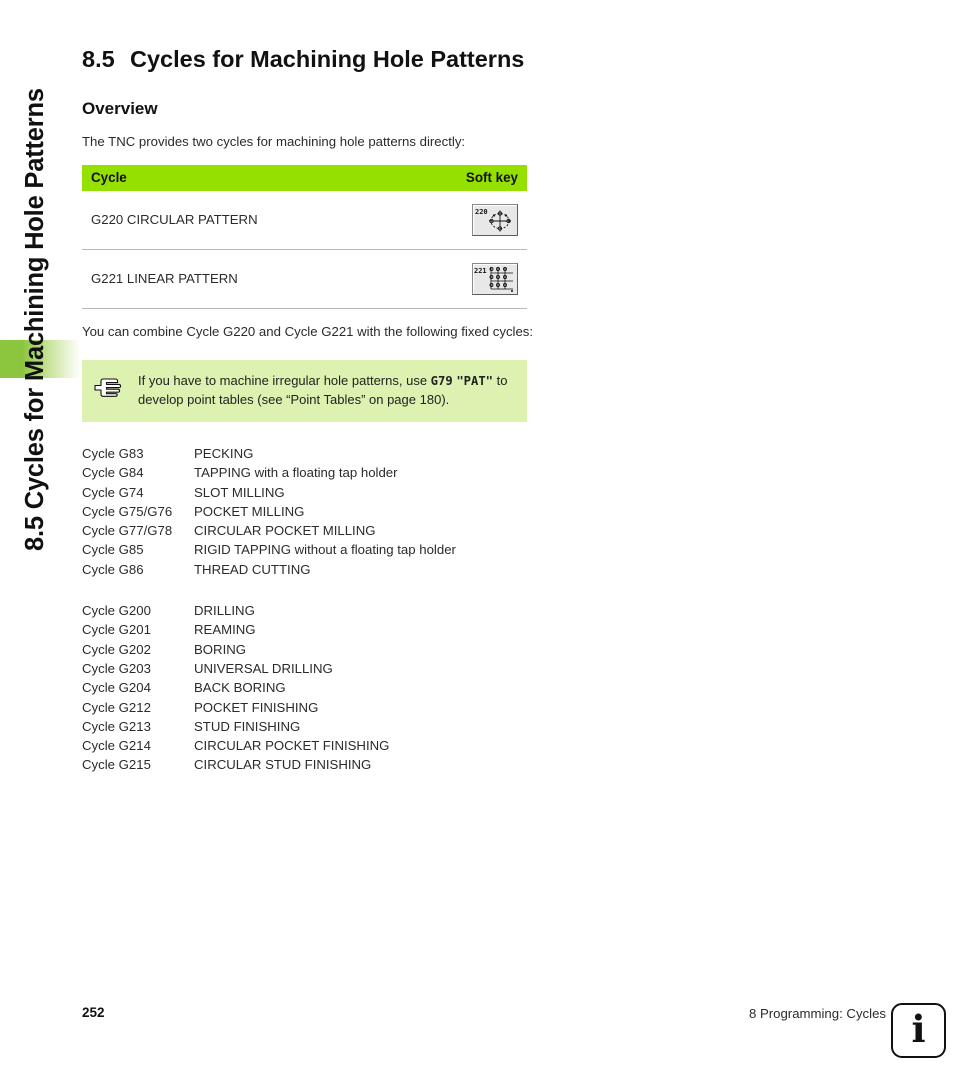 The width and height of the screenshot is (954, 1091). Describe the element at coordinates (120, 108) in the screenshot. I see `subheading-overview: Overview` at that location.